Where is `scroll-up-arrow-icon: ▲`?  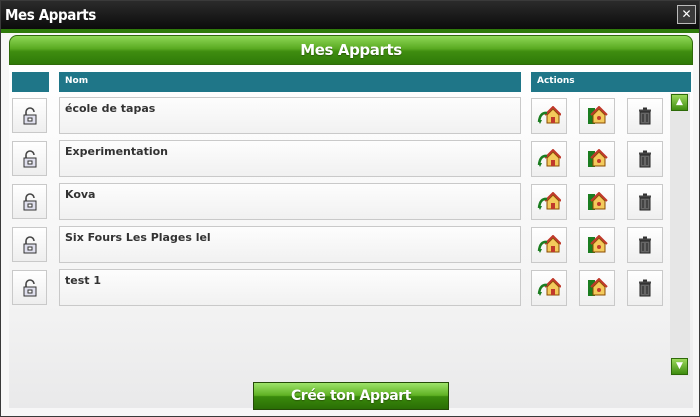
scroll-up-arrow-icon: ▲ is located at coordinates (679, 102).